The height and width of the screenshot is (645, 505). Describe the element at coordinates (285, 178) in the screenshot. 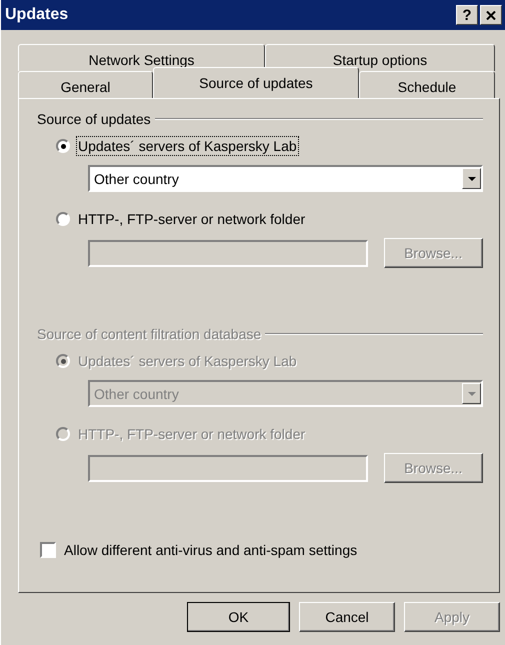

I see `country-dropdown: Other country` at that location.